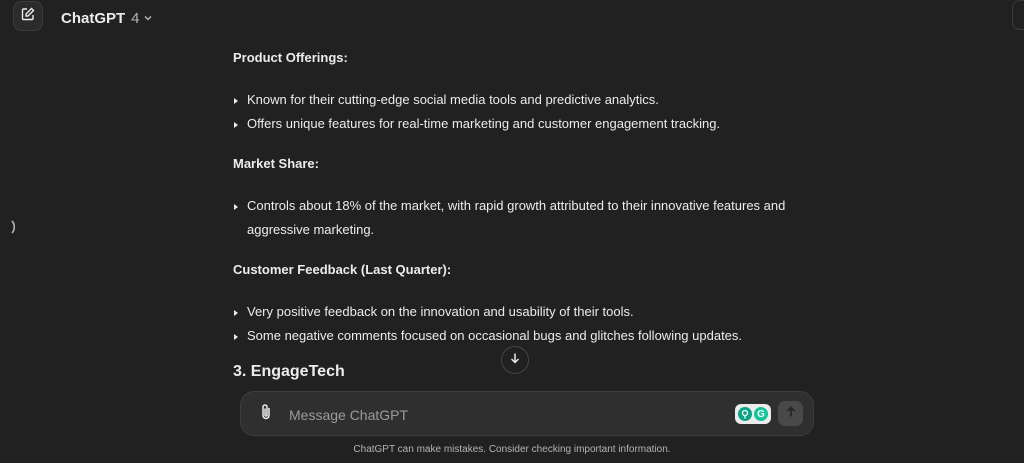 This screenshot has width=1024, height=463. I want to click on chevron-right-icon, so click(14, 229).